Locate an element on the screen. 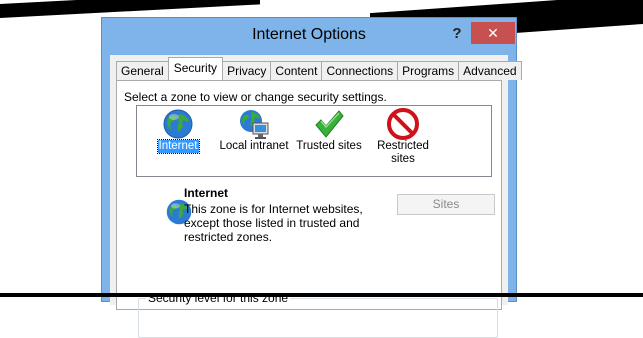 The height and width of the screenshot is (338, 643). background-stroke-left is located at coordinates (130, 9).